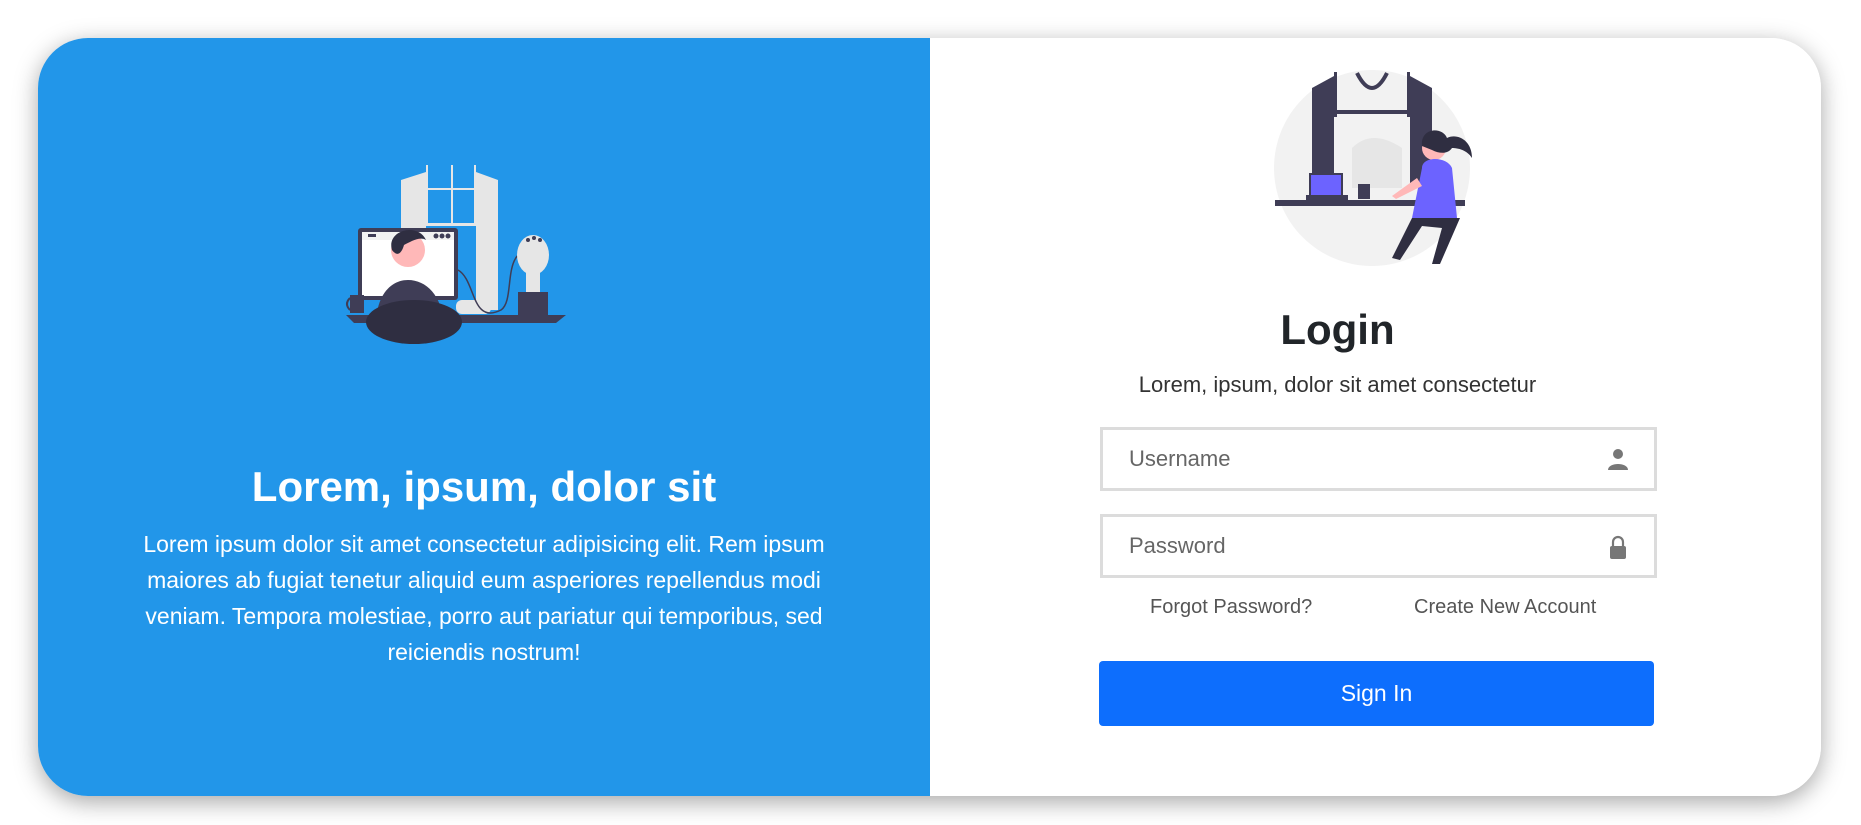  I want to click on password-field, so click(1378, 546).